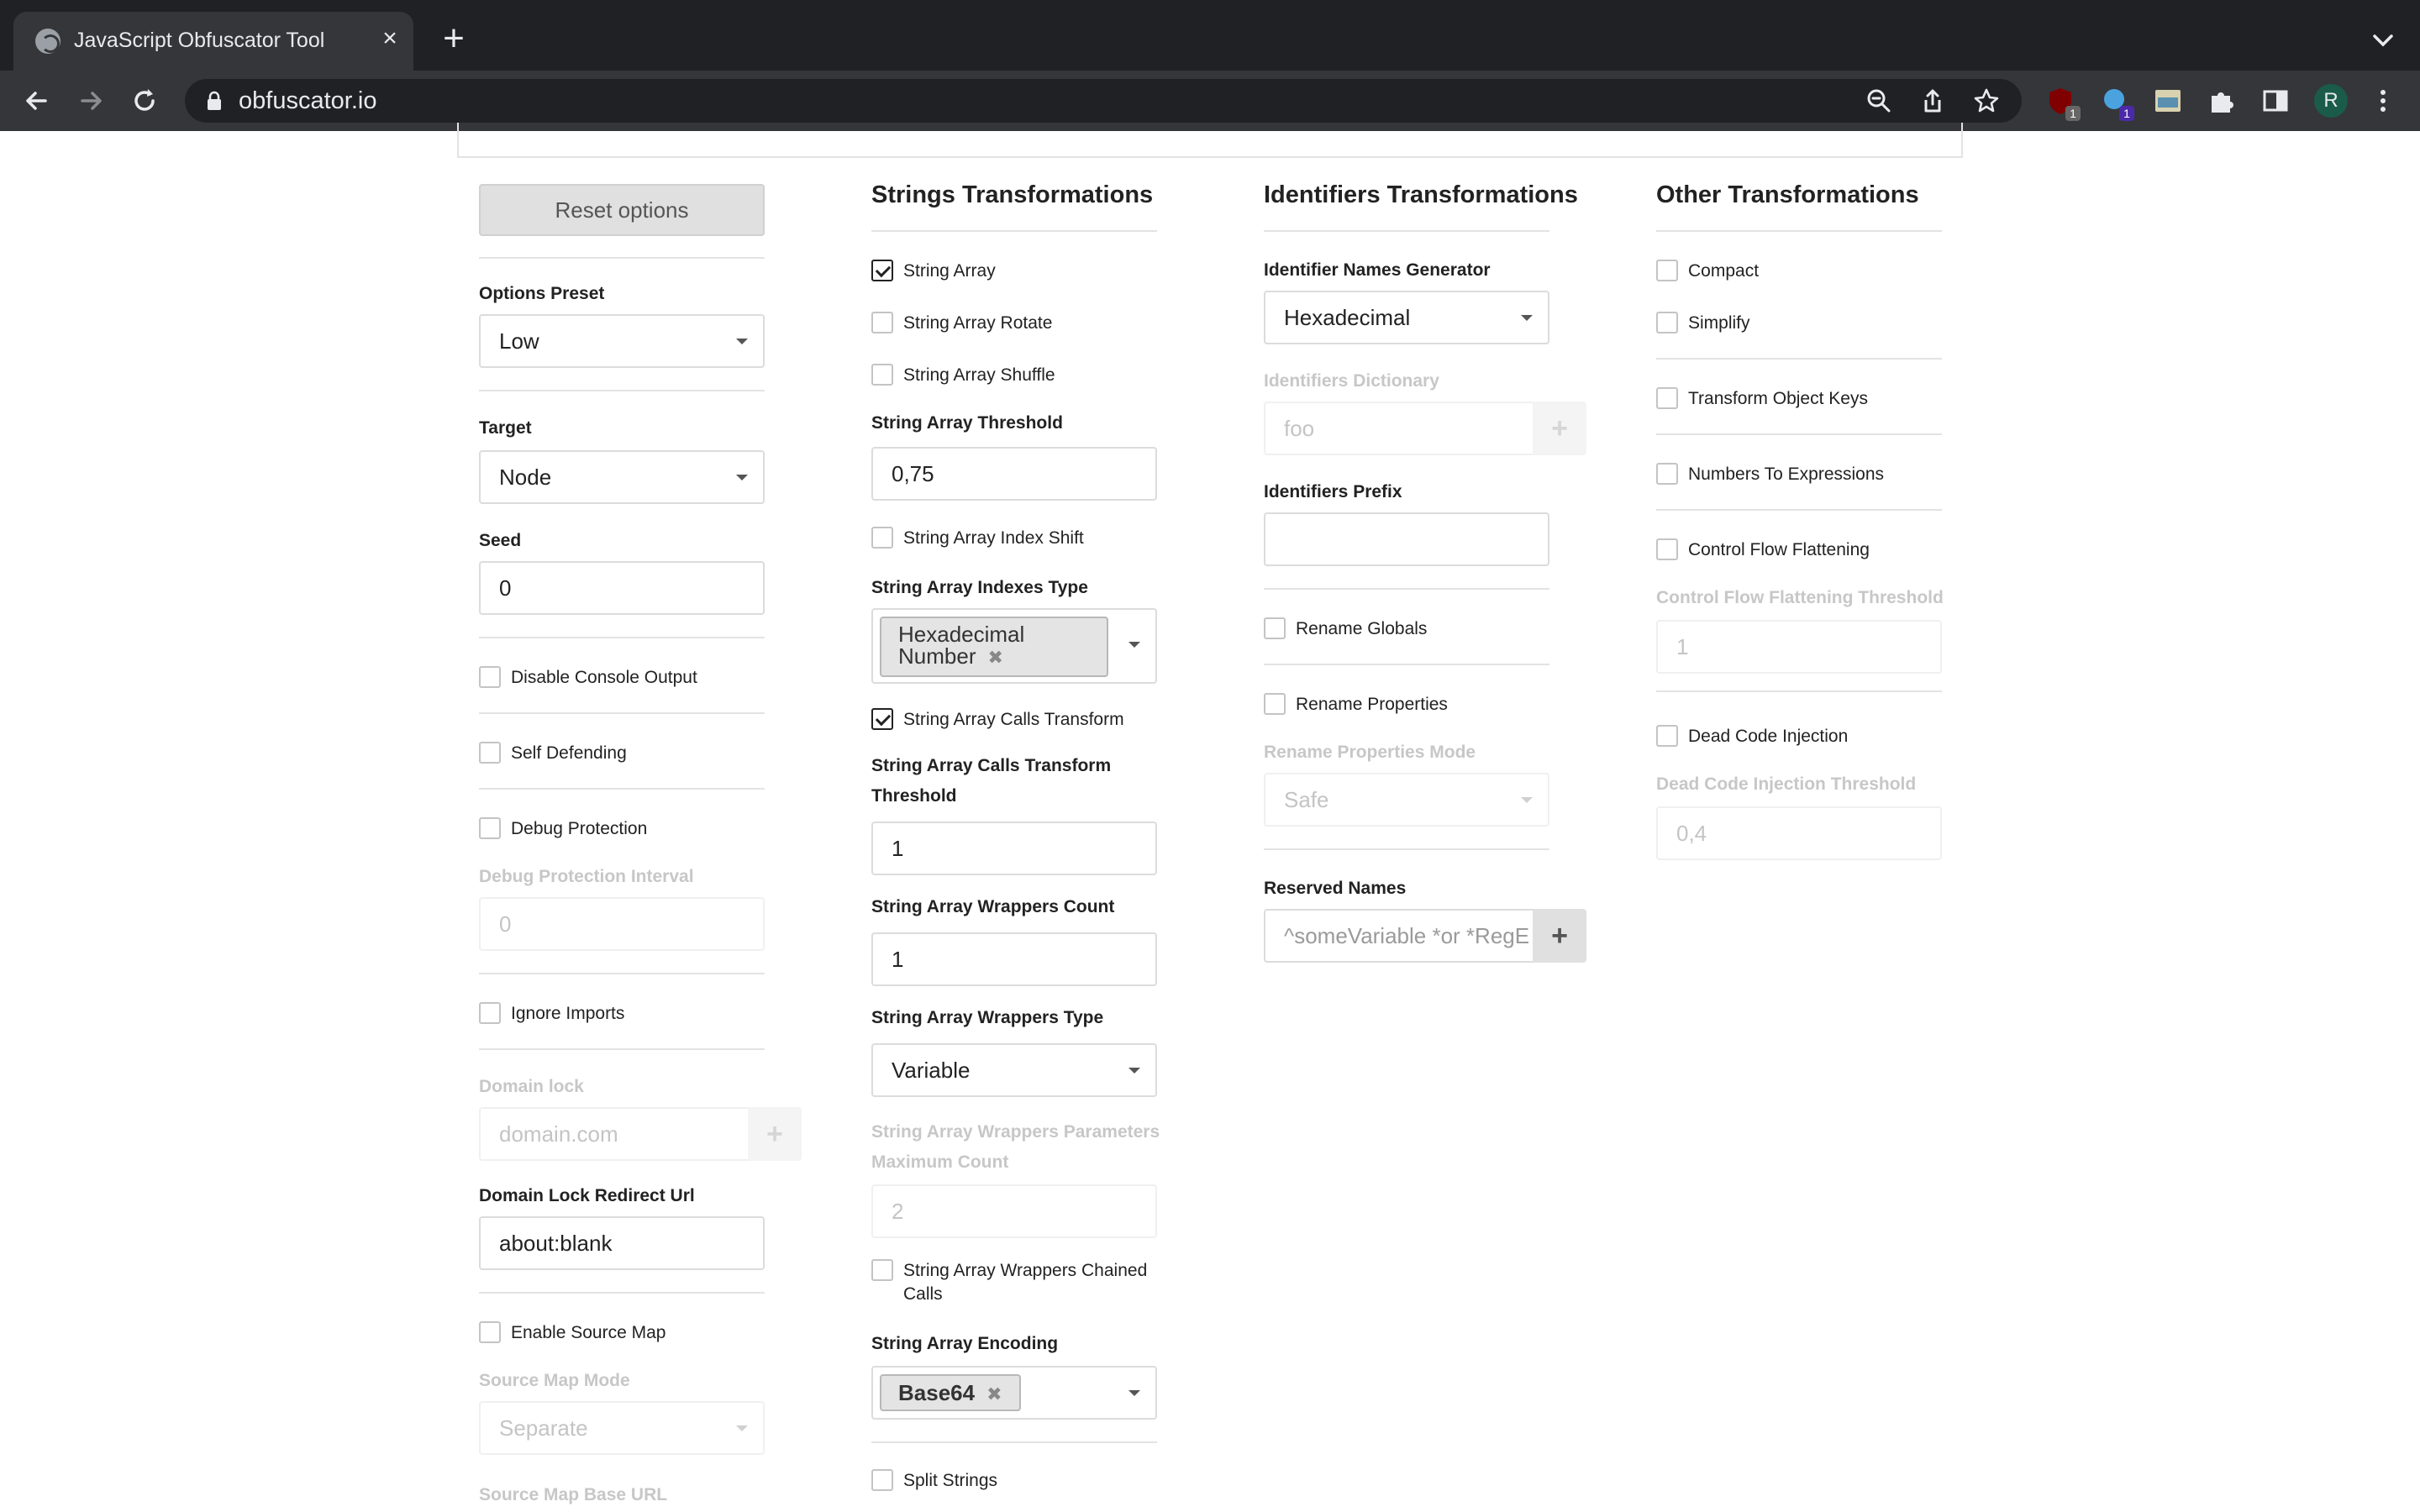  Describe the element at coordinates (1014, 1070) in the screenshot. I see `wrappers-type-select: Variable` at that location.